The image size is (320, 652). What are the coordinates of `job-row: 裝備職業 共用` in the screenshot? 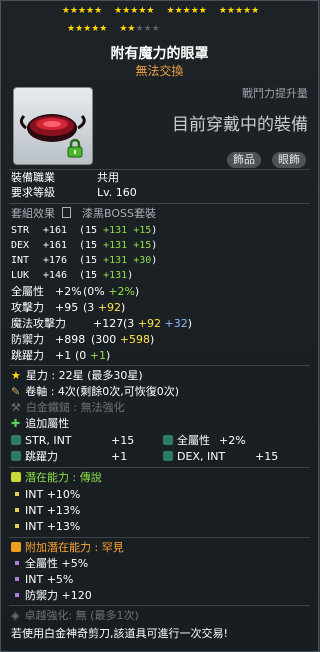 It's located at (65, 178).